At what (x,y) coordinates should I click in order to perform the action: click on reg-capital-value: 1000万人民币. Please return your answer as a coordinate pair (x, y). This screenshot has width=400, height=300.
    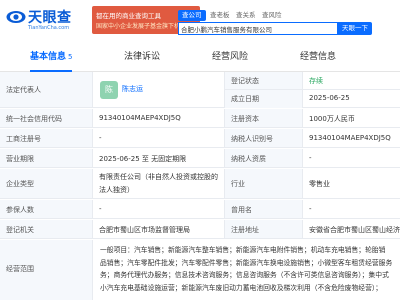
    Looking at the image, I should click on (332, 119).